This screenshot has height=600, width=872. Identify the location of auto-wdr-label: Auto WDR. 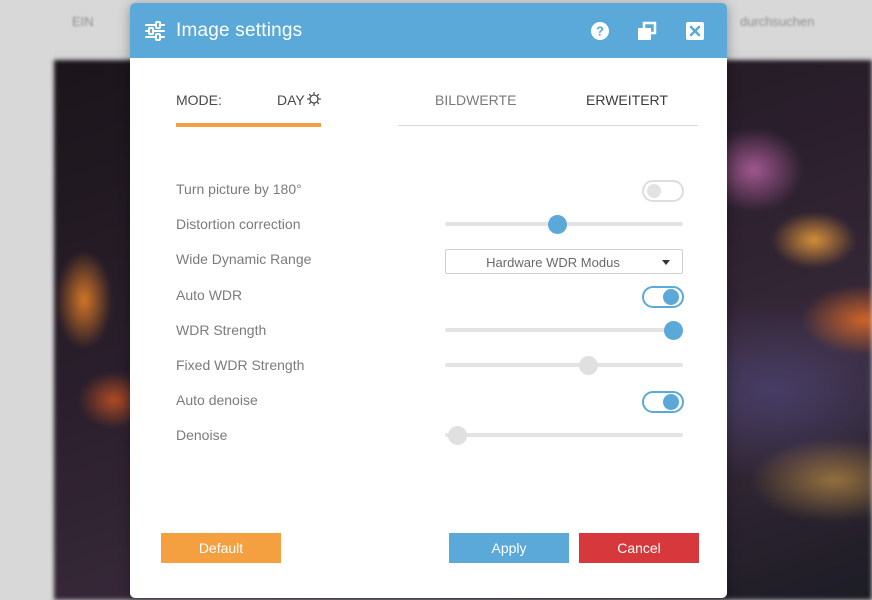
(209, 295).